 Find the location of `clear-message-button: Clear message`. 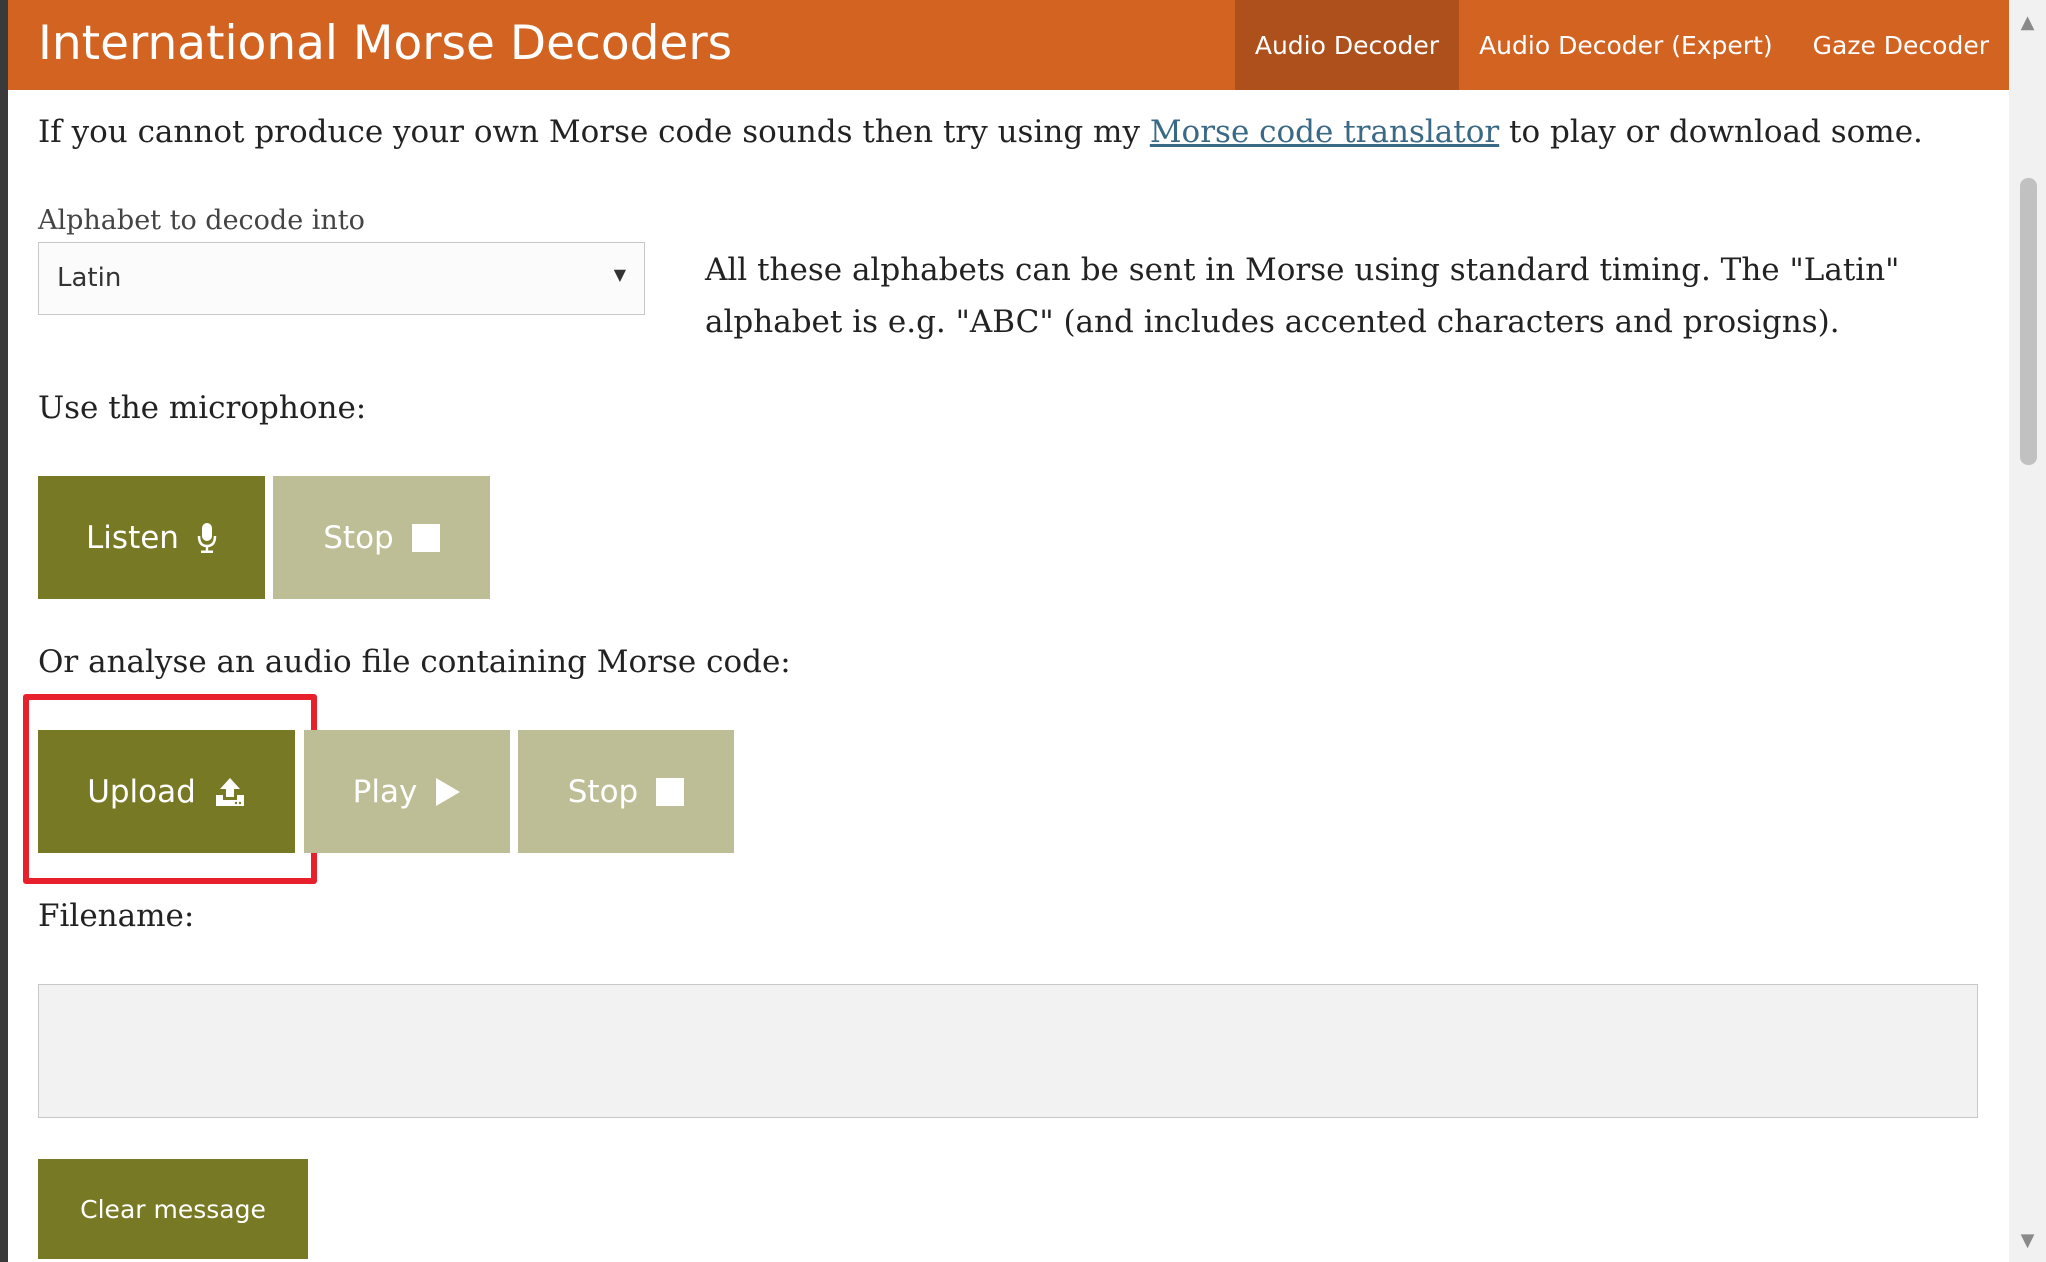

clear-message-button: Clear message is located at coordinates (173, 1209).